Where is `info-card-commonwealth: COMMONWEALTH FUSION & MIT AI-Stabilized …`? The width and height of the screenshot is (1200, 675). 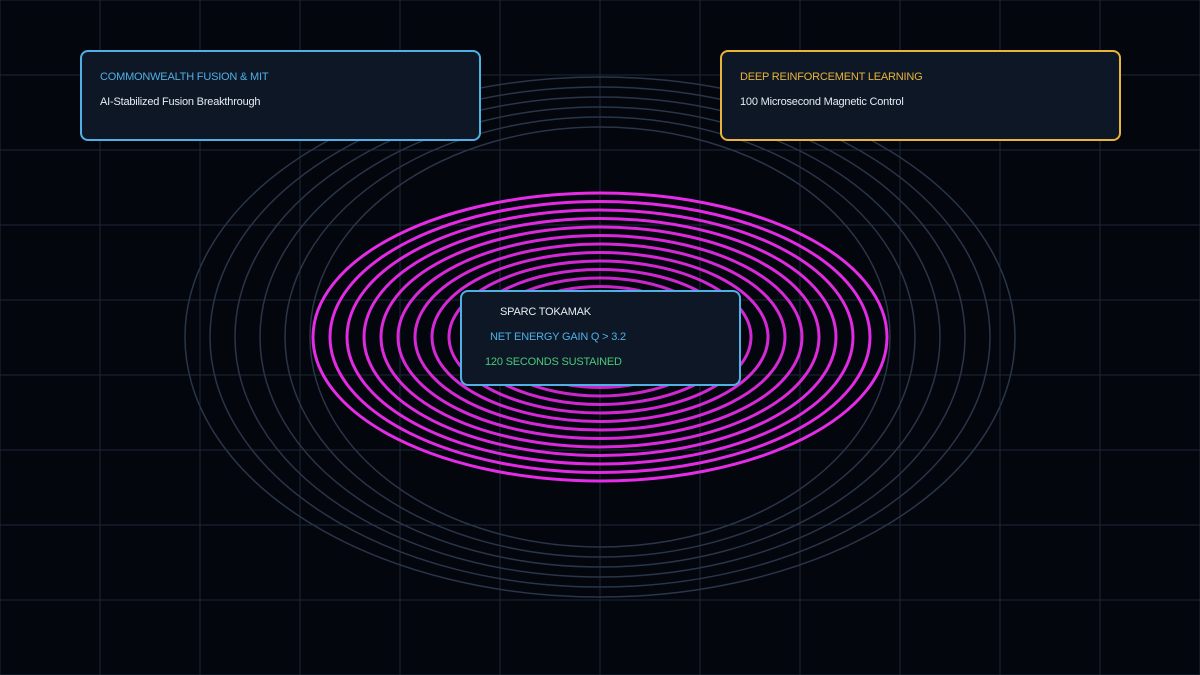
info-card-commonwealth: COMMONWEALTH FUSION & MIT AI-Stabilized … is located at coordinates (280, 95).